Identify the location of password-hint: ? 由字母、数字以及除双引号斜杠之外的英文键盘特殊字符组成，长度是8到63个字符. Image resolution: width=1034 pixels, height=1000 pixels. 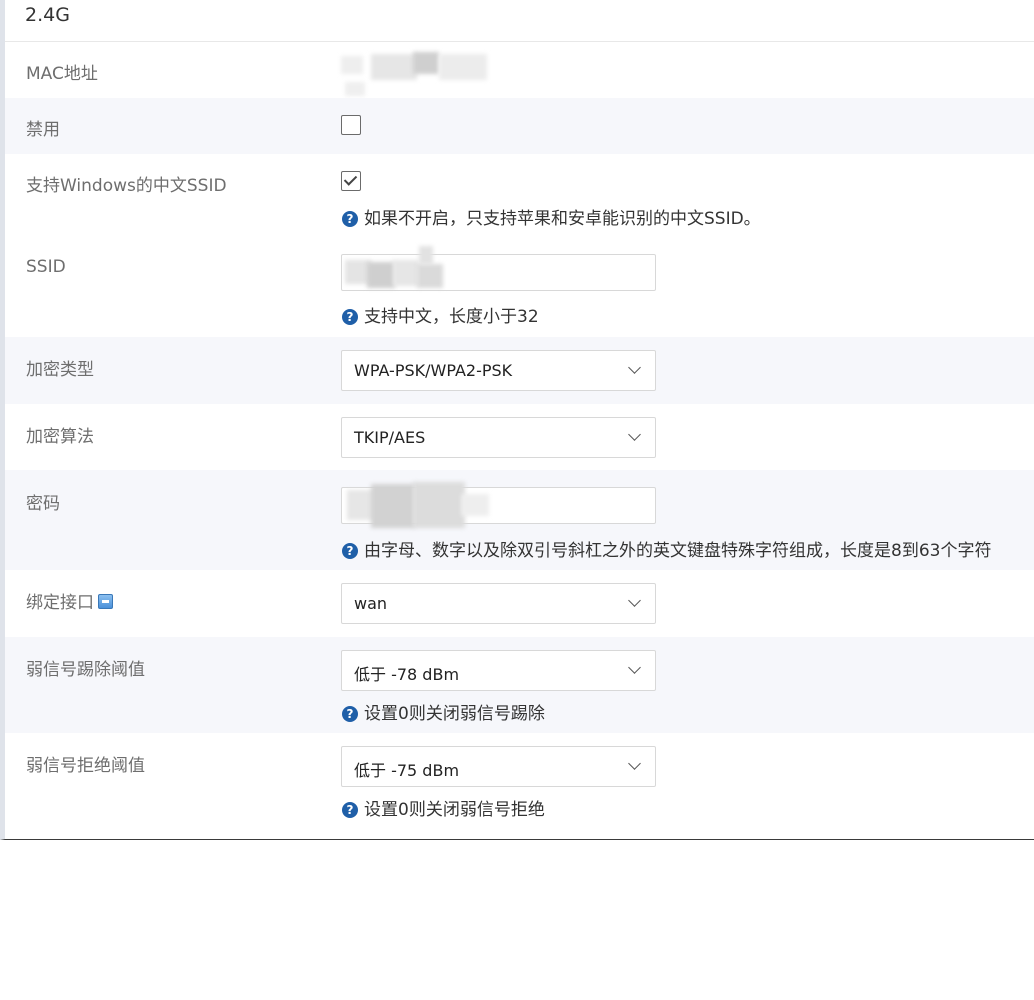
(666, 548).